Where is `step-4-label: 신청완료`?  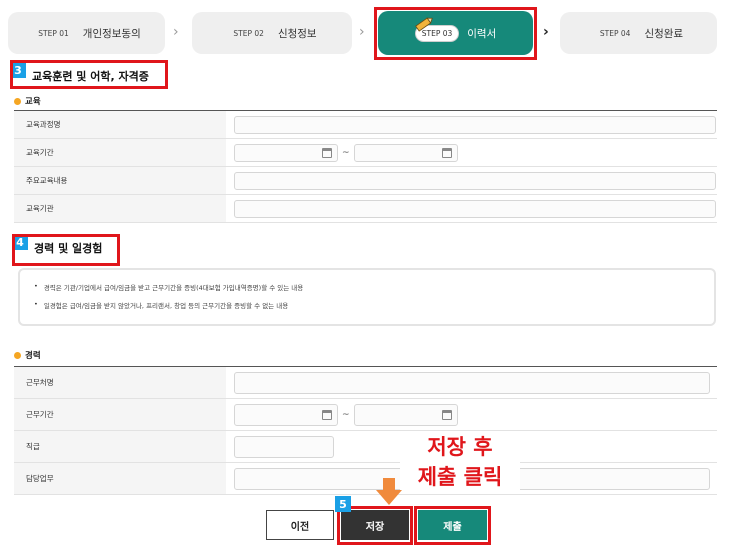
step-4-label: 신청완료 is located at coordinates (664, 33).